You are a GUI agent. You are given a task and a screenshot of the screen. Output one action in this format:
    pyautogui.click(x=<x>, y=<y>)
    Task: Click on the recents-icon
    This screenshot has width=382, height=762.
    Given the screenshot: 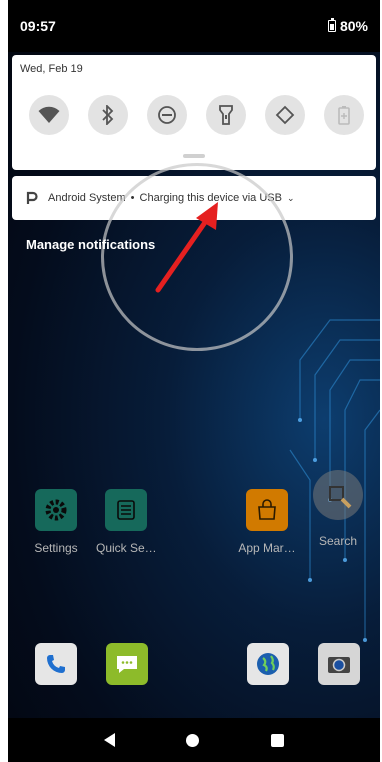 What is the action you would take?
    pyautogui.click(x=278, y=740)
    